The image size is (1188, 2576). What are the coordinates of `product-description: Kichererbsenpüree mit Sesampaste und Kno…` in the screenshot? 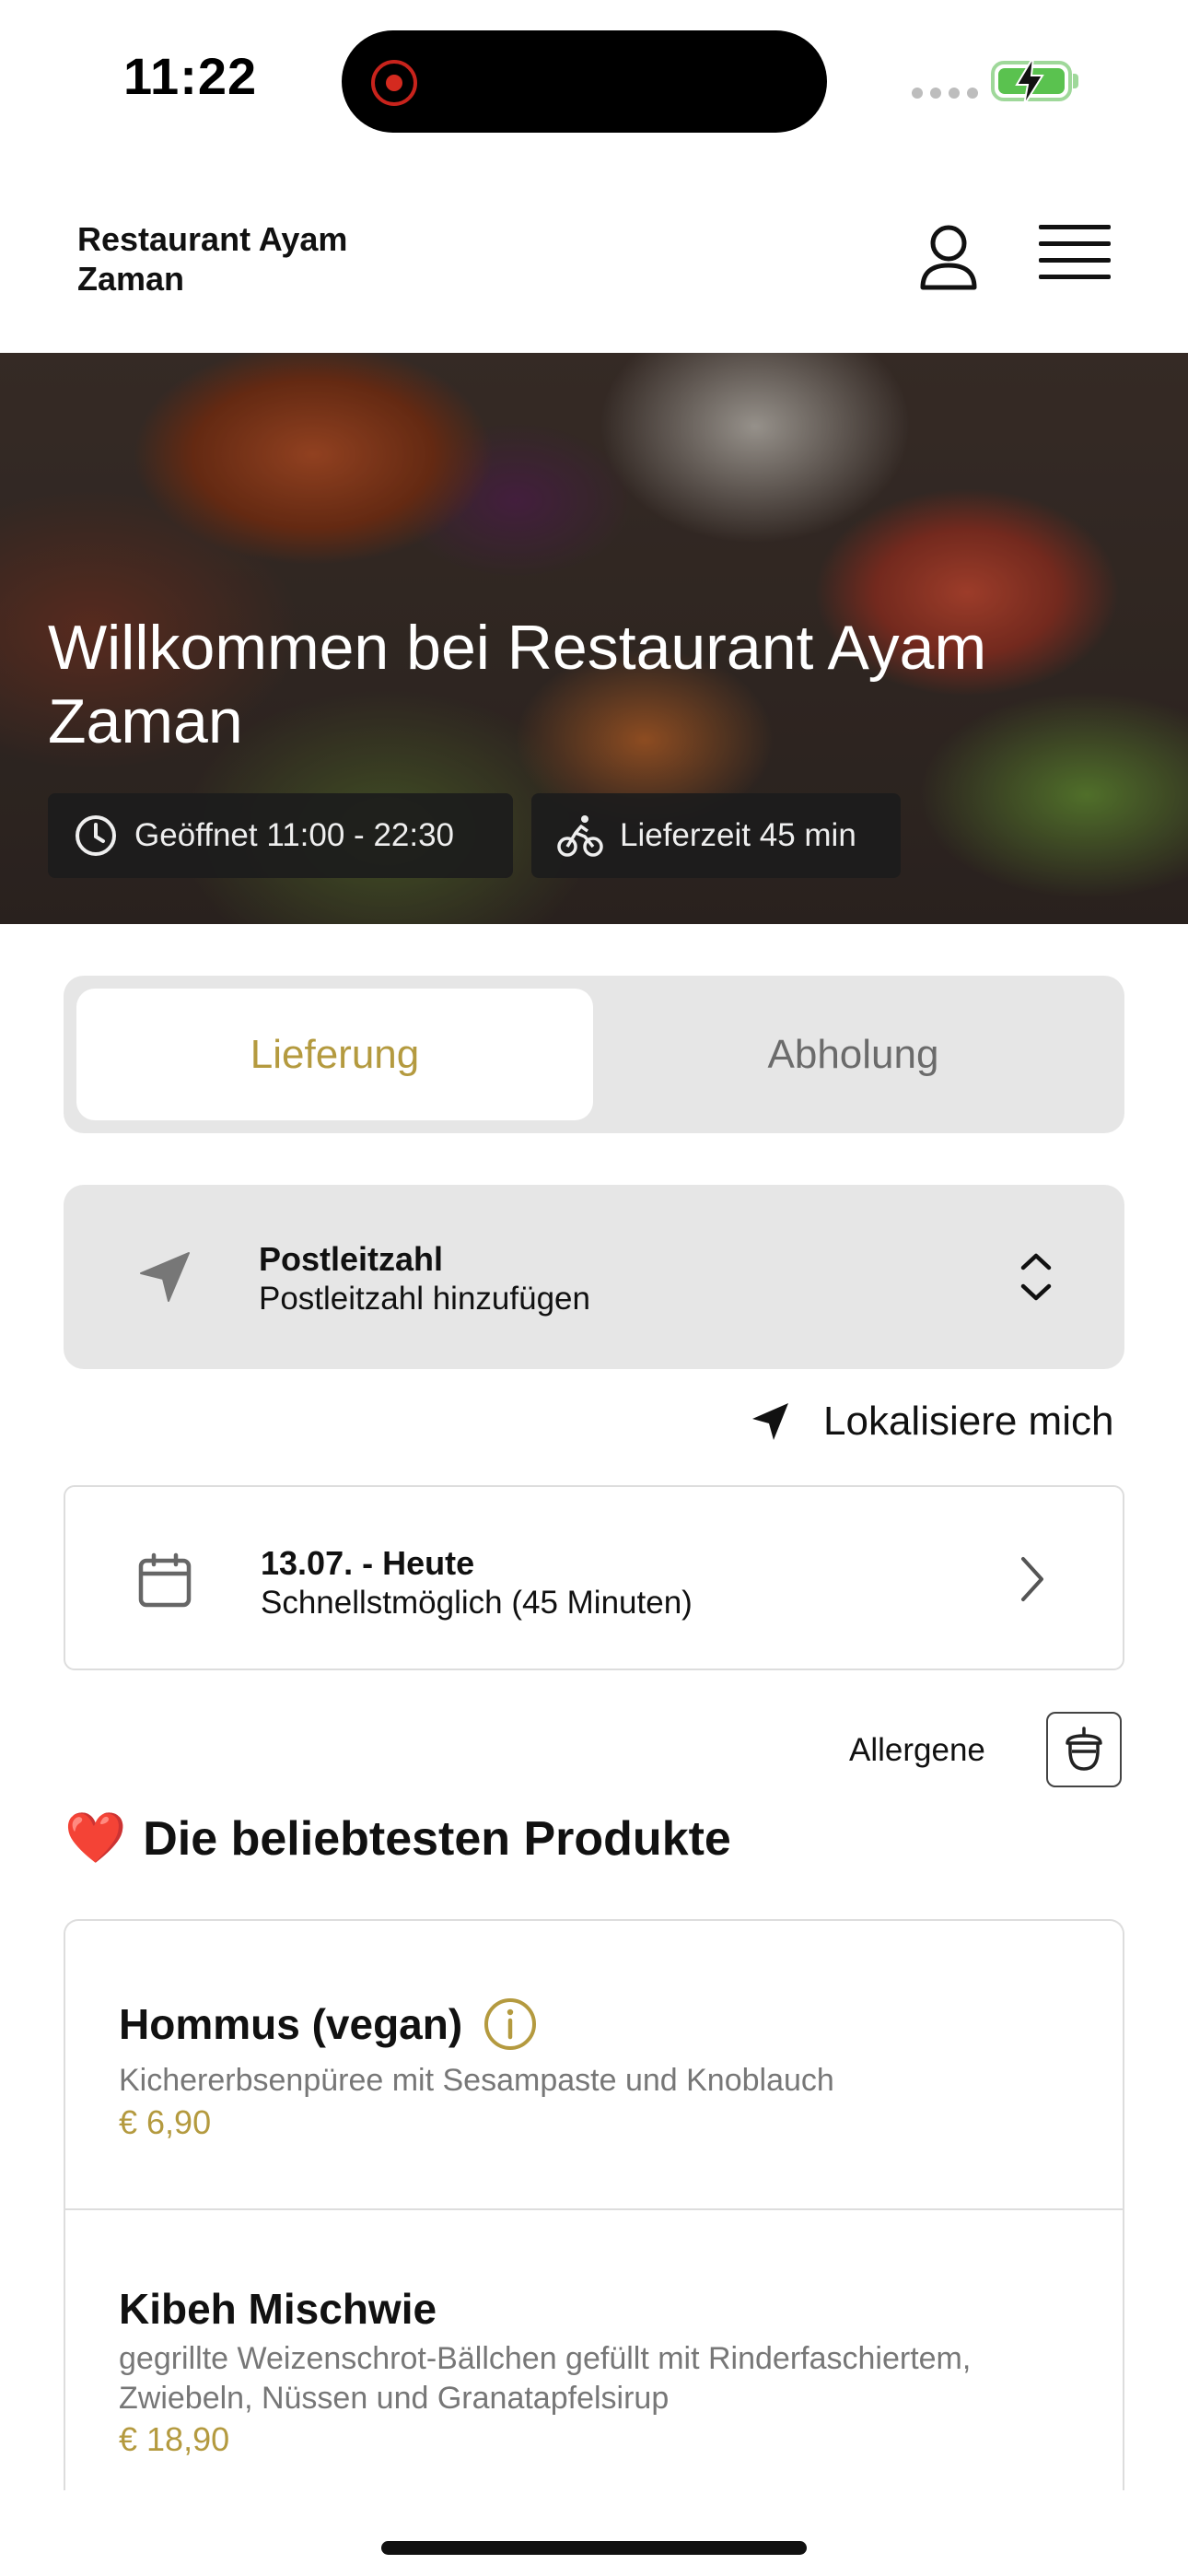 It's located at (476, 2080).